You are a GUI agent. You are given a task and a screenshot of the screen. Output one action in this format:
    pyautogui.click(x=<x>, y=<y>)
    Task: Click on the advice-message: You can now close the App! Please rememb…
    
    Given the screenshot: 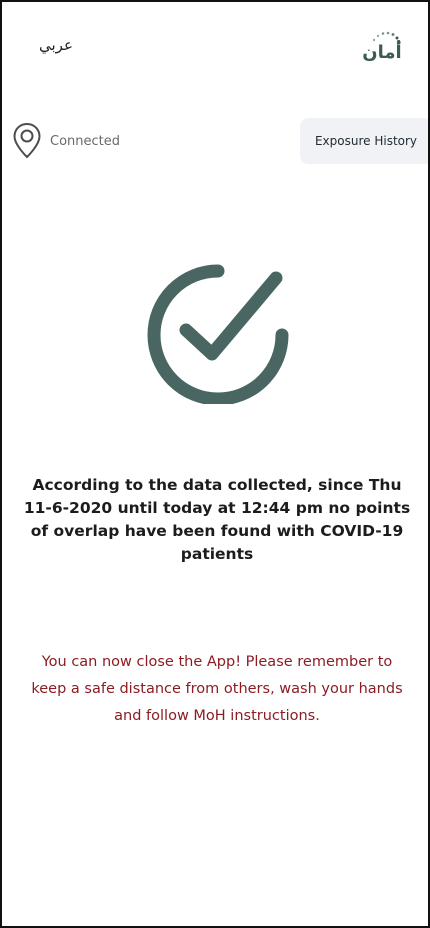 What is the action you would take?
    pyautogui.click(x=217, y=689)
    